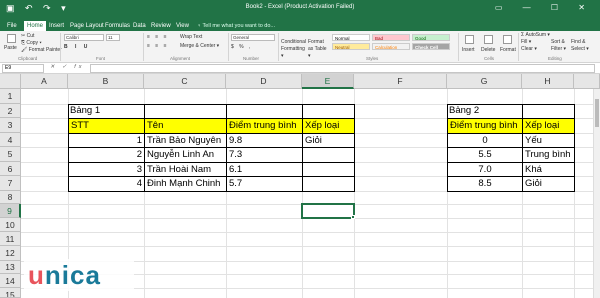 The image size is (600, 298). Describe the element at coordinates (484, 81) in the screenshot. I see `column-header-g: G` at that location.